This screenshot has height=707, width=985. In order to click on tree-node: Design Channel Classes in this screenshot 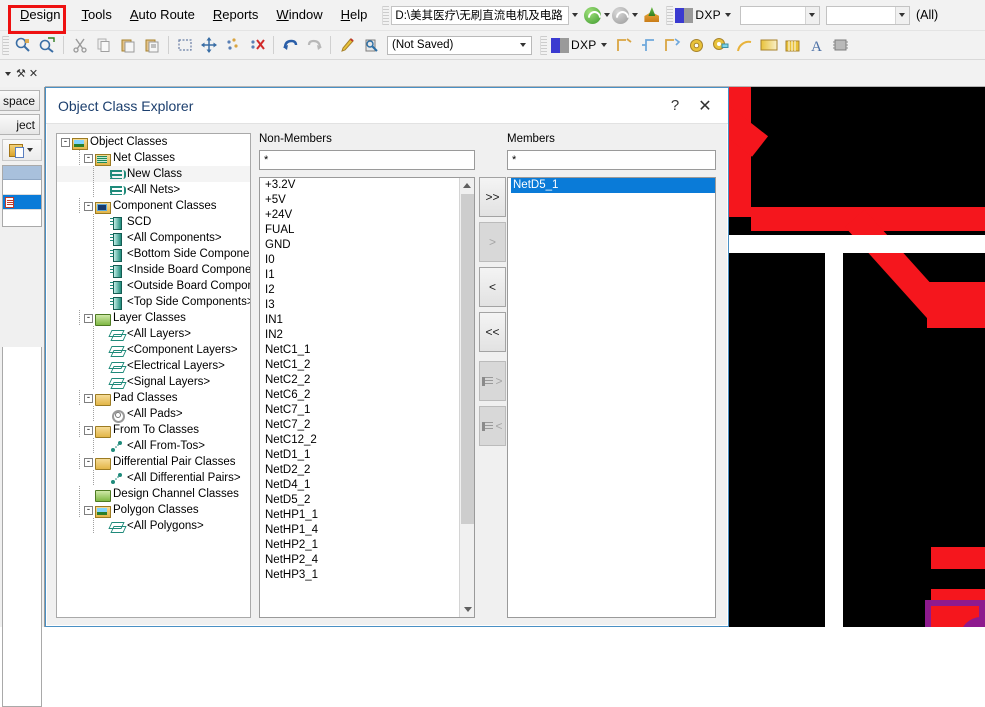, I will do `click(153, 494)`.